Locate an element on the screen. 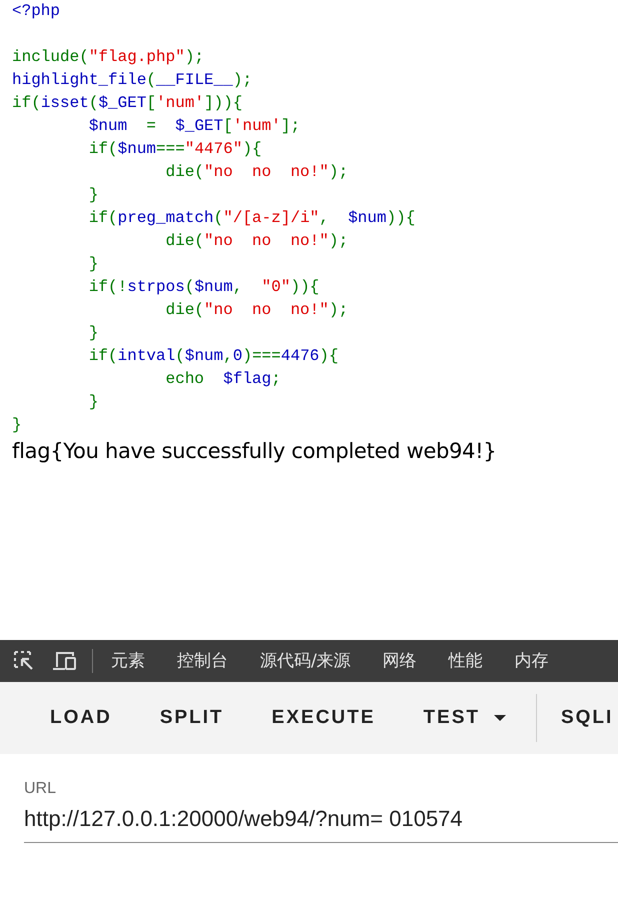 The width and height of the screenshot is (618, 900). toolbar-button: LOAD is located at coordinates (81, 718).